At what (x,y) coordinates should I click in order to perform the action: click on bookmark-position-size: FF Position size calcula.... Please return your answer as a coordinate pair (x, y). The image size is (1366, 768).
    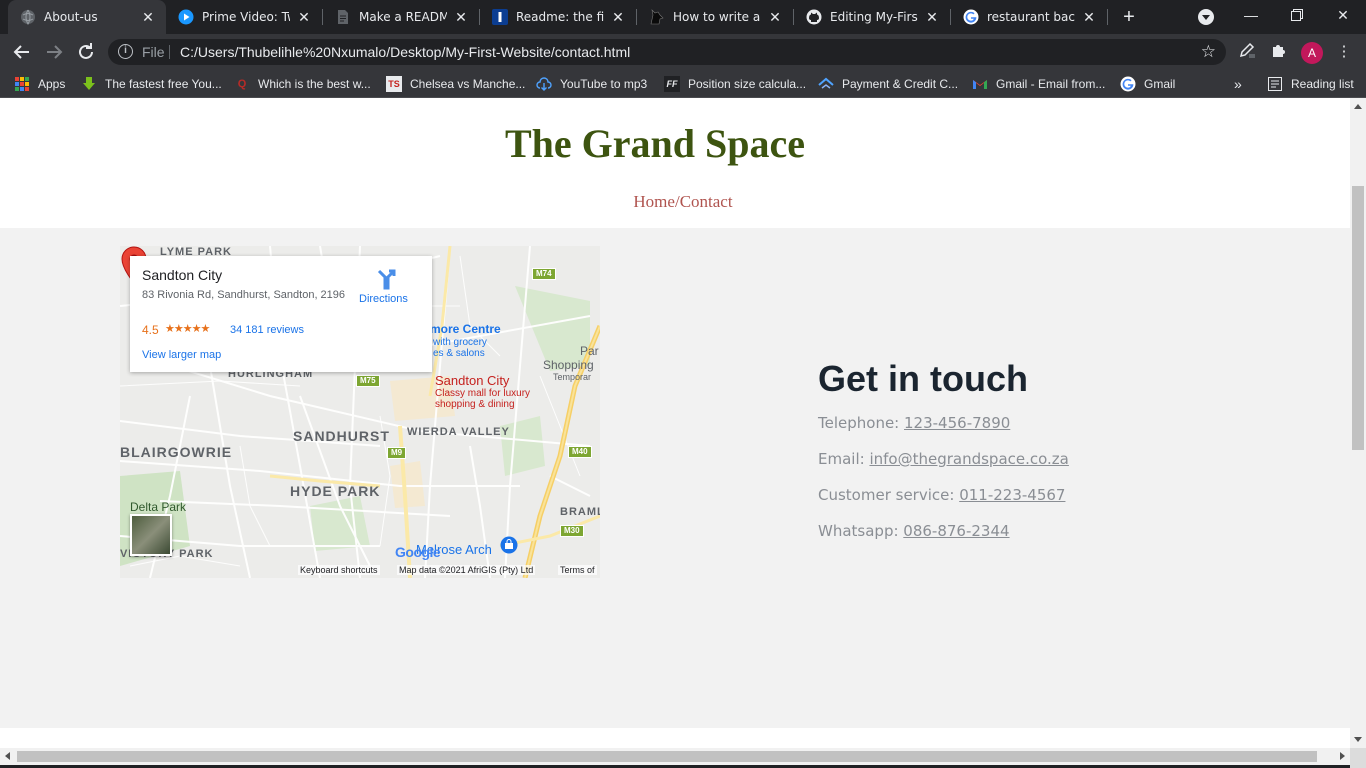
    Looking at the image, I should click on (735, 84).